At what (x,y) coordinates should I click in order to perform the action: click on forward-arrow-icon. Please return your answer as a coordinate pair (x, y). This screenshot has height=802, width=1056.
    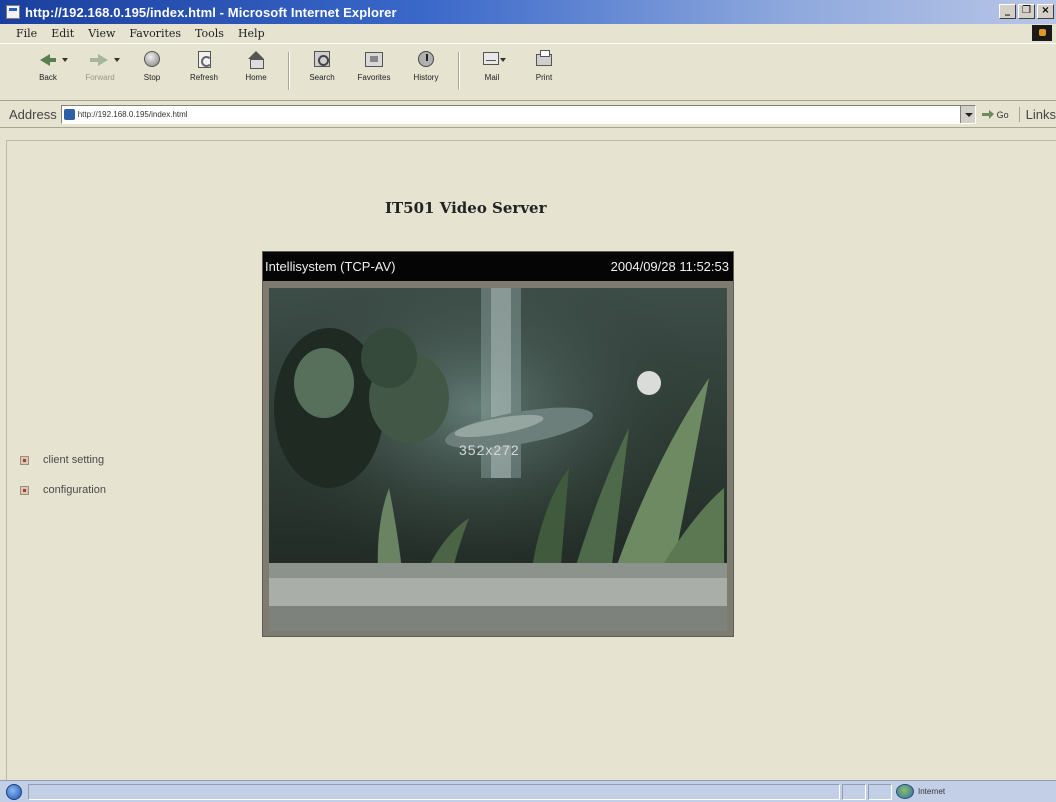
    Looking at the image, I should click on (105, 60).